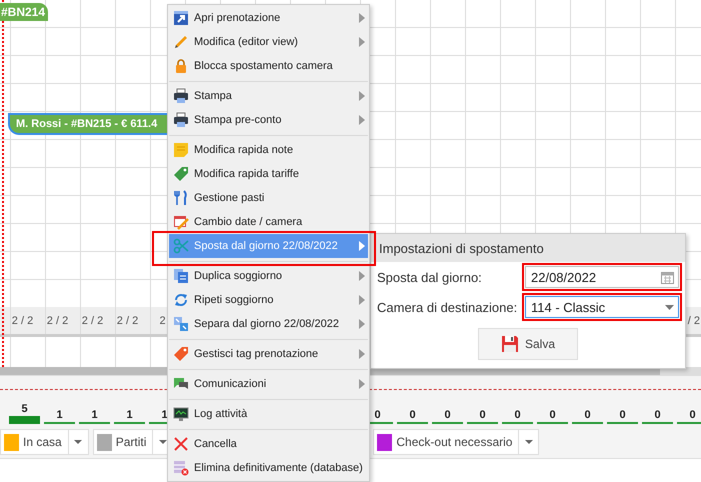 This screenshot has height=482, width=701. What do you see at coordinates (181, 222) in the screenshot?
I see `calendar-pencil-icon` at bounding box center [181, 222].